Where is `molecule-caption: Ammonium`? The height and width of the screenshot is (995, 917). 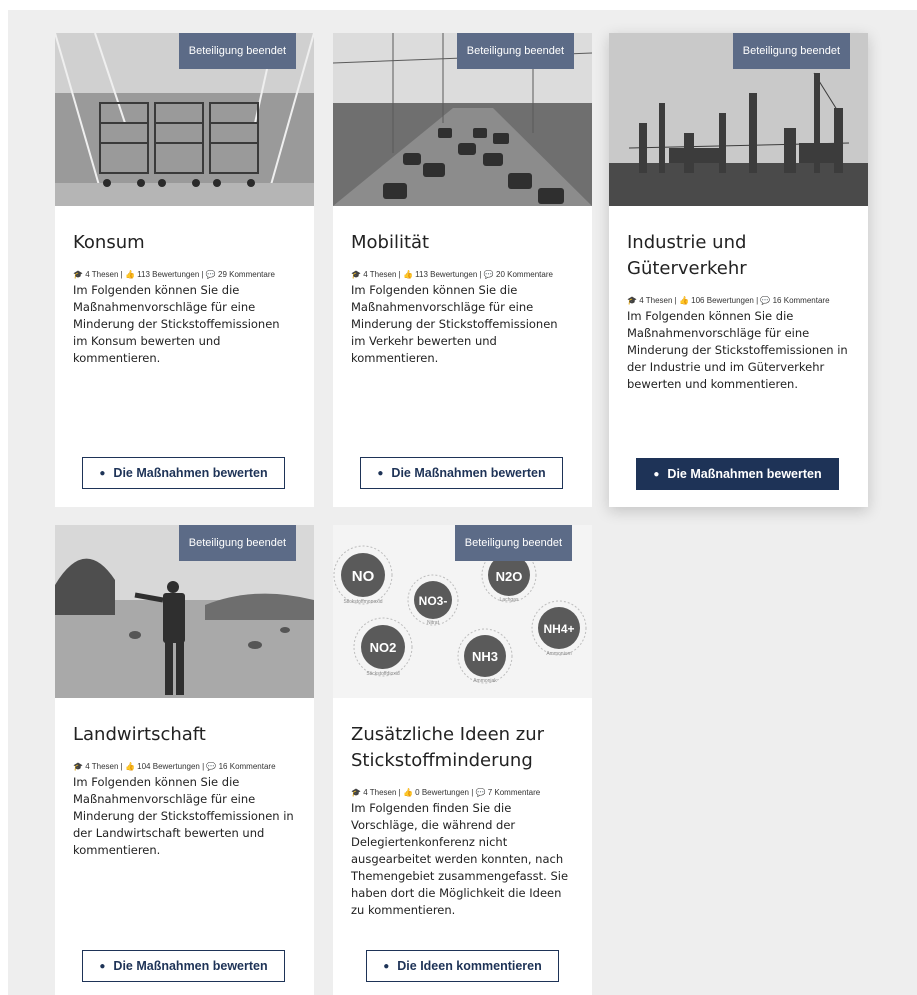
molecule-caption: Ammonium is located at coordinates (558, 654).